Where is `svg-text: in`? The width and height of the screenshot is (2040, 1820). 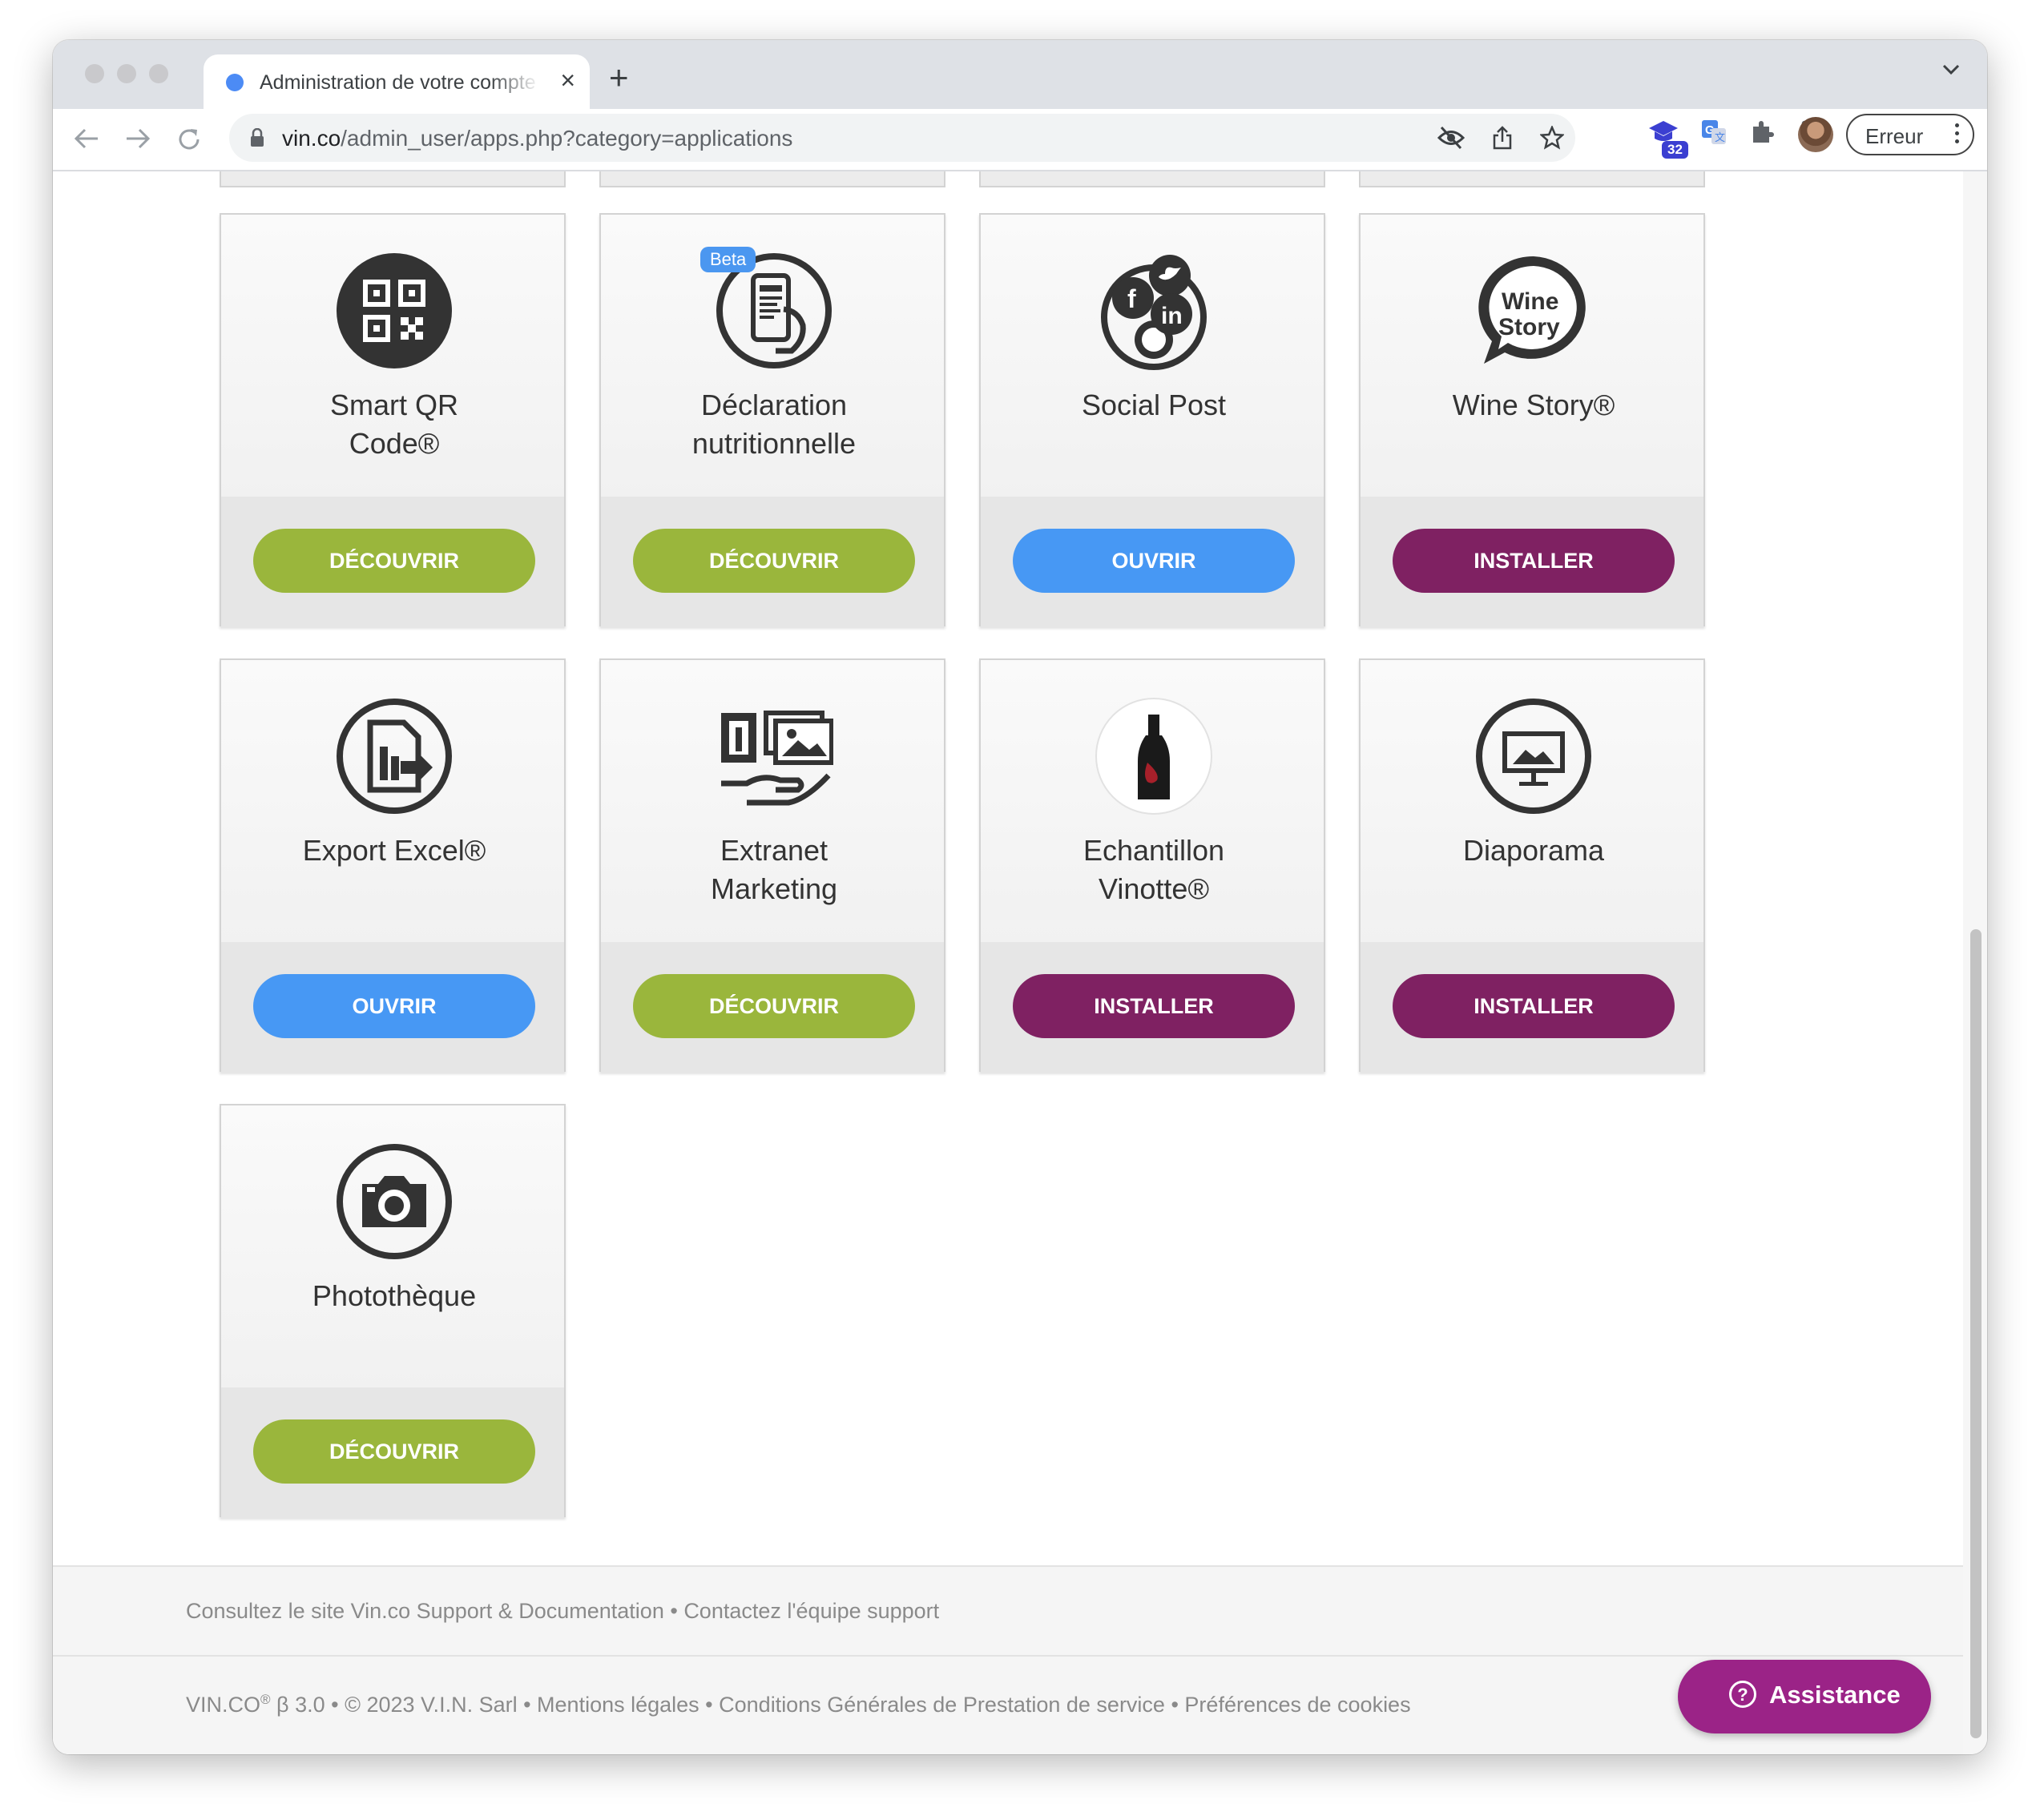 svg-text: in is located at coordinates (1172, 316).